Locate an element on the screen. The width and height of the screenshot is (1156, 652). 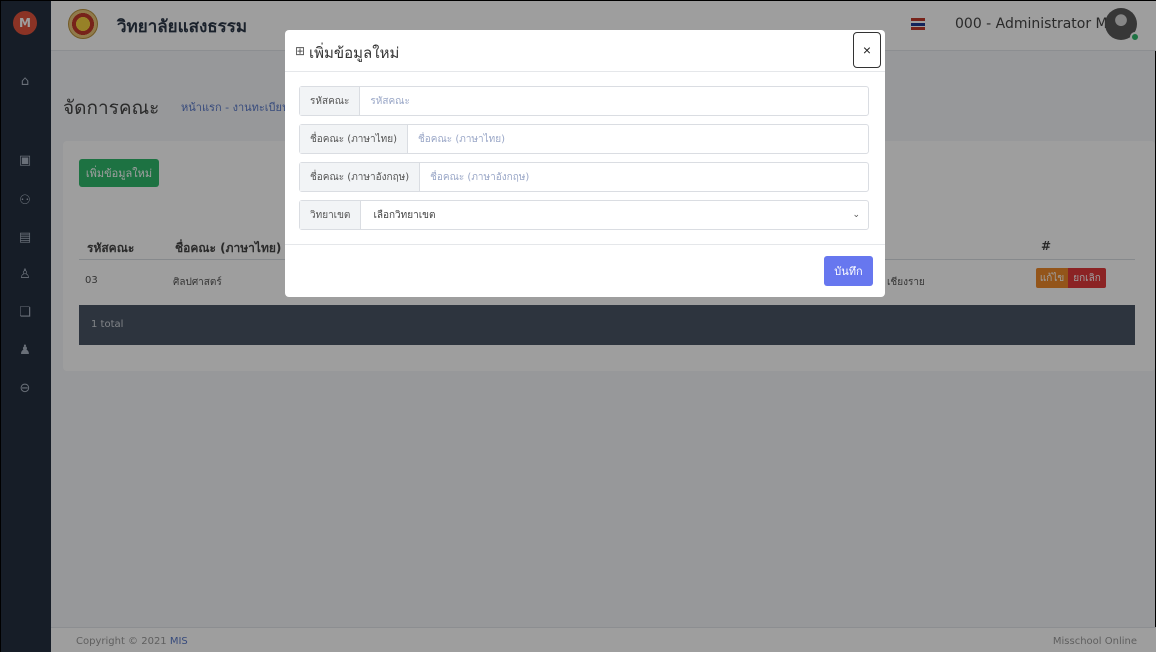
modal-title: เพิ่มข้อมูลใหม่ is located at coordinates (354, 53).